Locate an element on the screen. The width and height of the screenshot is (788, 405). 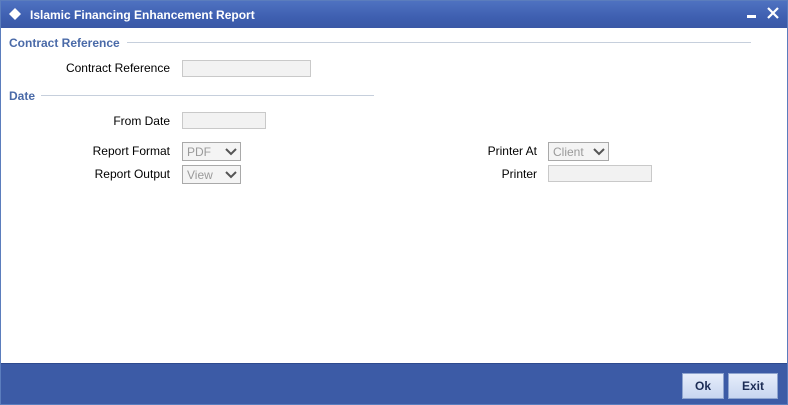
window-title: Islamic Financing Enhancement Report is located at coordinates (142, 15).